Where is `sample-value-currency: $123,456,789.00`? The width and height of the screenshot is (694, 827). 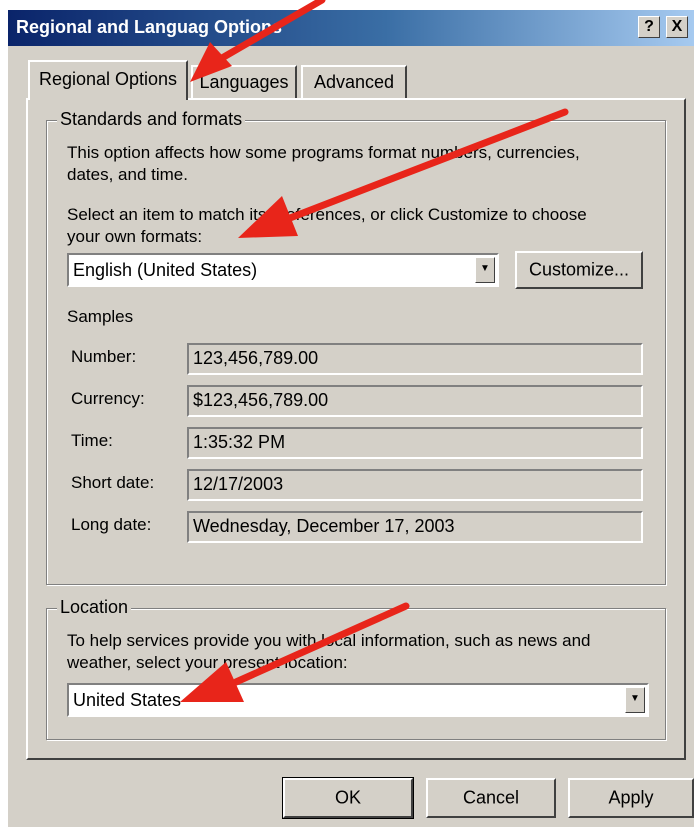 sample-value-currency: $123,456,789.00 is located at coordinates (415, 401).